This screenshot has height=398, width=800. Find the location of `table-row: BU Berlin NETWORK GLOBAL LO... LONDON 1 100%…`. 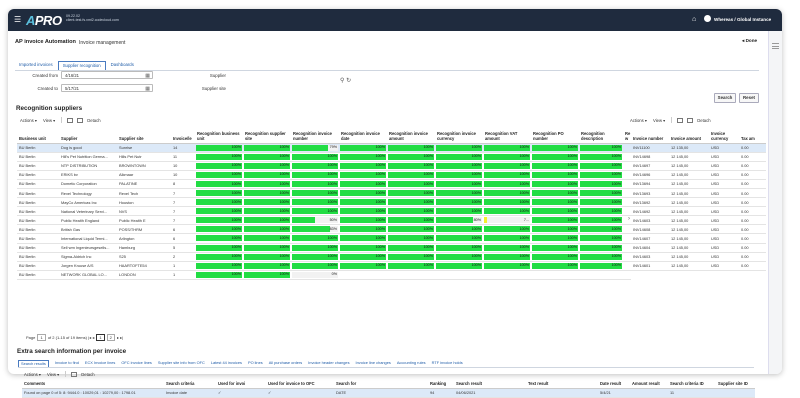

table-row: BU Berlin NETWORK GLOBAL LO... LONDON 1 100%… is located at coordinates (324, 275).